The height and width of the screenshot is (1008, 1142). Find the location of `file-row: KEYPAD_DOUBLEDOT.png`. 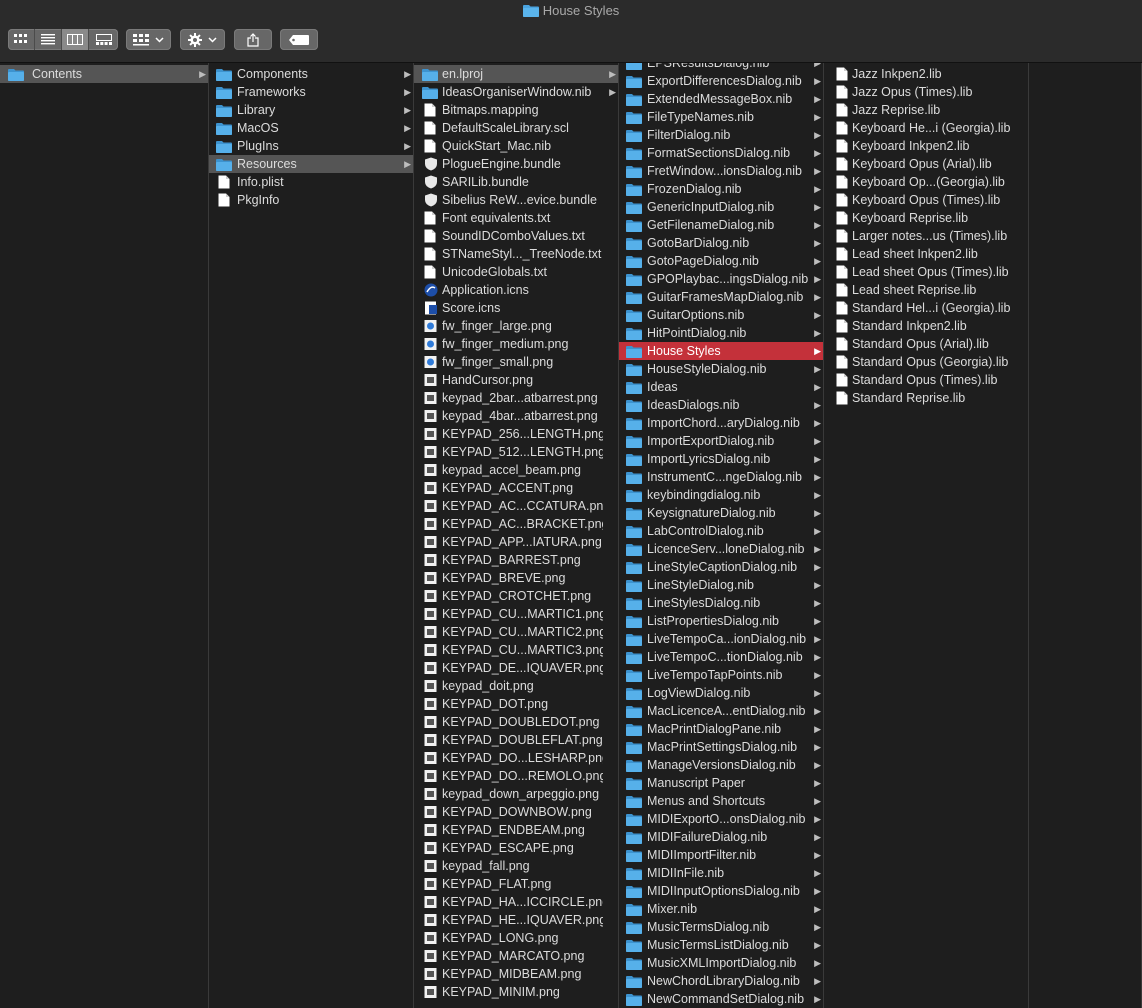

file-row: KEYPAD_DOUBLEDOT.png is located at coordinates (516, 722).